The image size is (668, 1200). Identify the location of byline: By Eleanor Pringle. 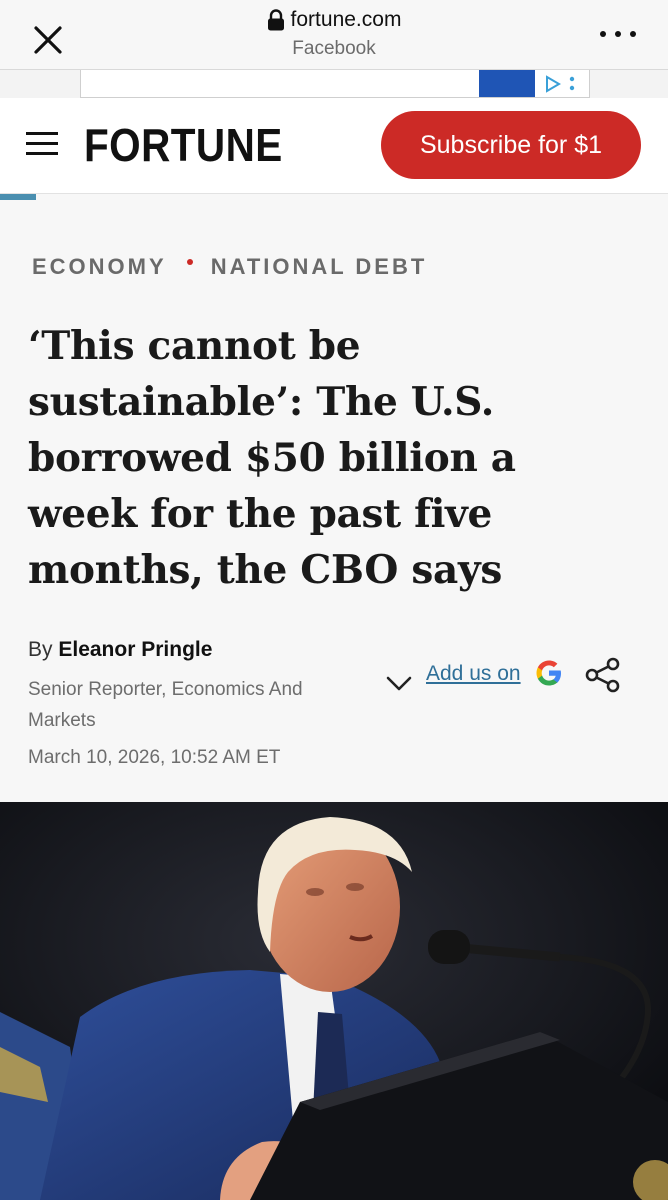
(120, 650).